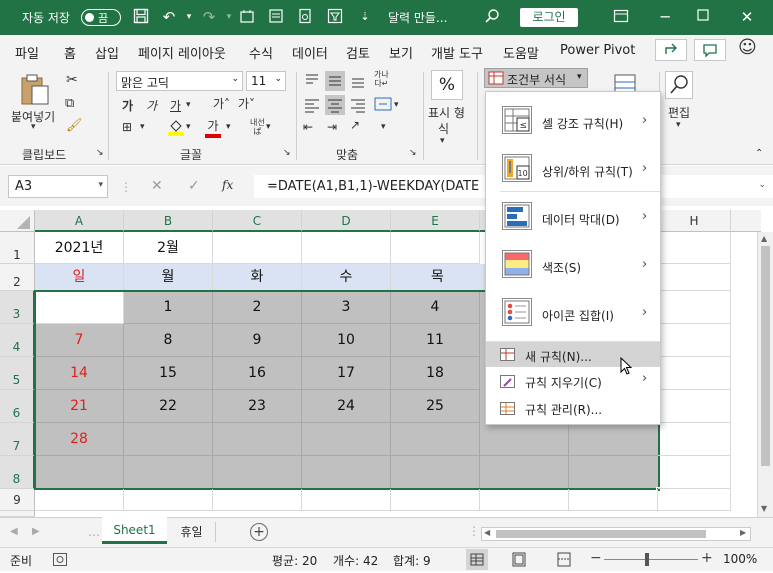 This screenshot has width=773, height=573. Describe the element at coordinates (358, 105) in the screenshot. I see `align-right-icon` at that location.